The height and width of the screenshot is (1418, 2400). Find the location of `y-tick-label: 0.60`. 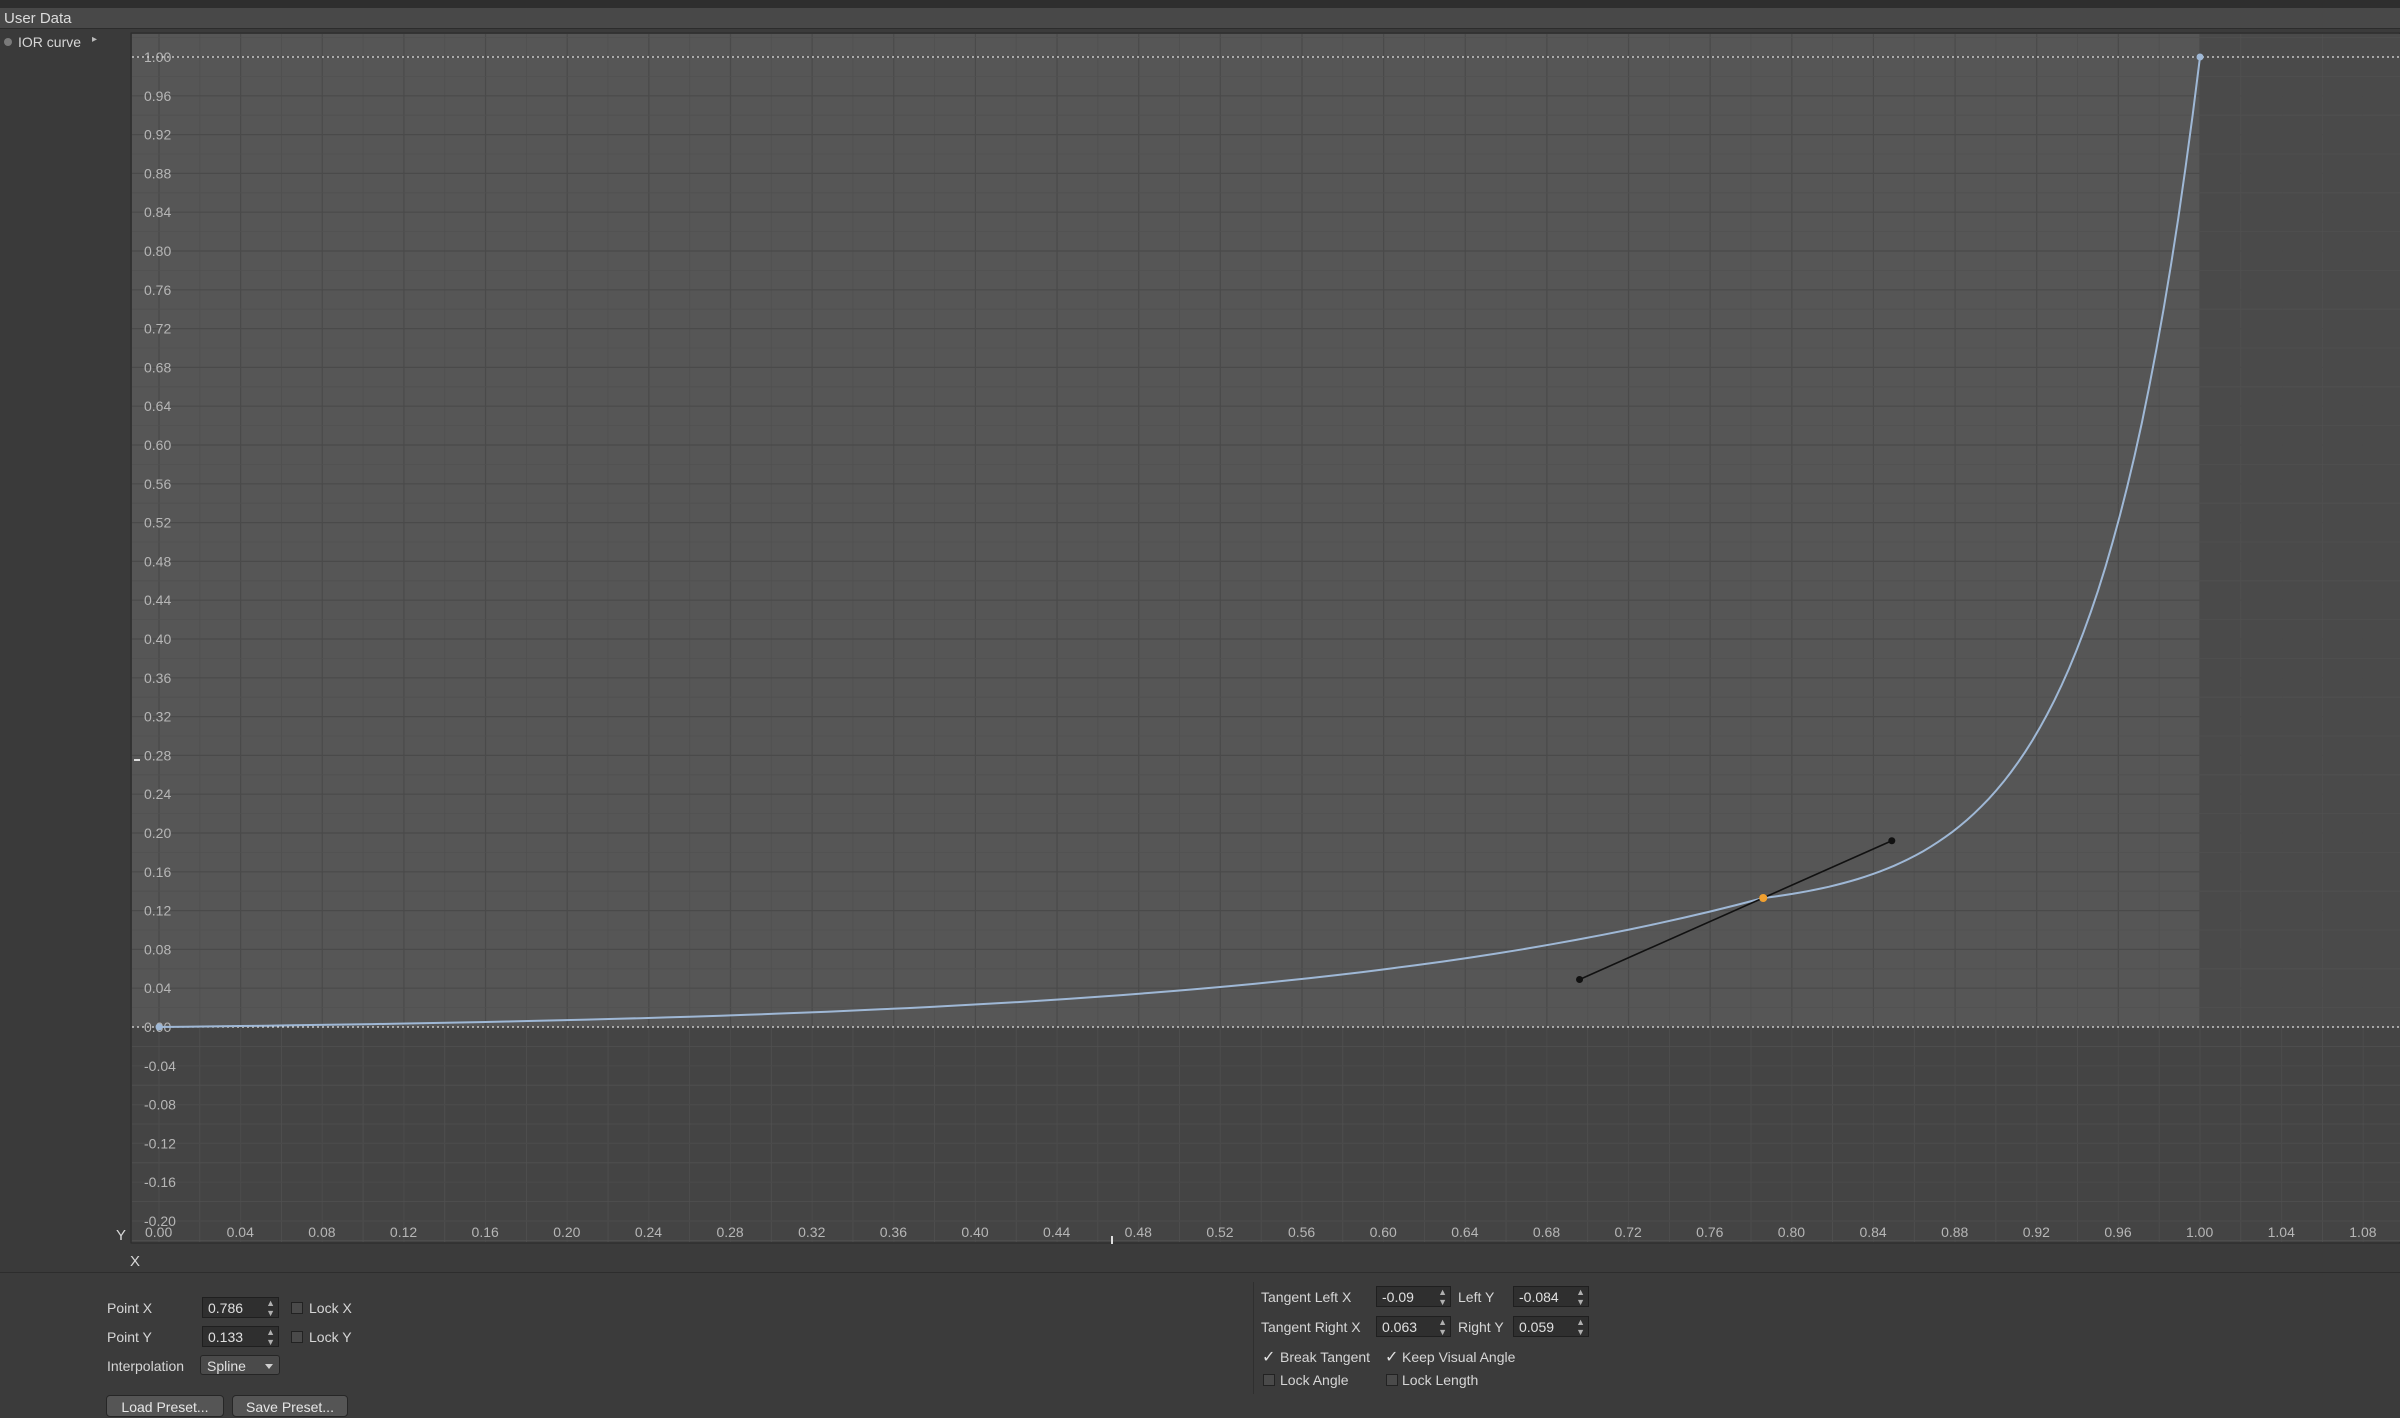

y-tick-label: 0.60 is located at coordinates (157, 445).